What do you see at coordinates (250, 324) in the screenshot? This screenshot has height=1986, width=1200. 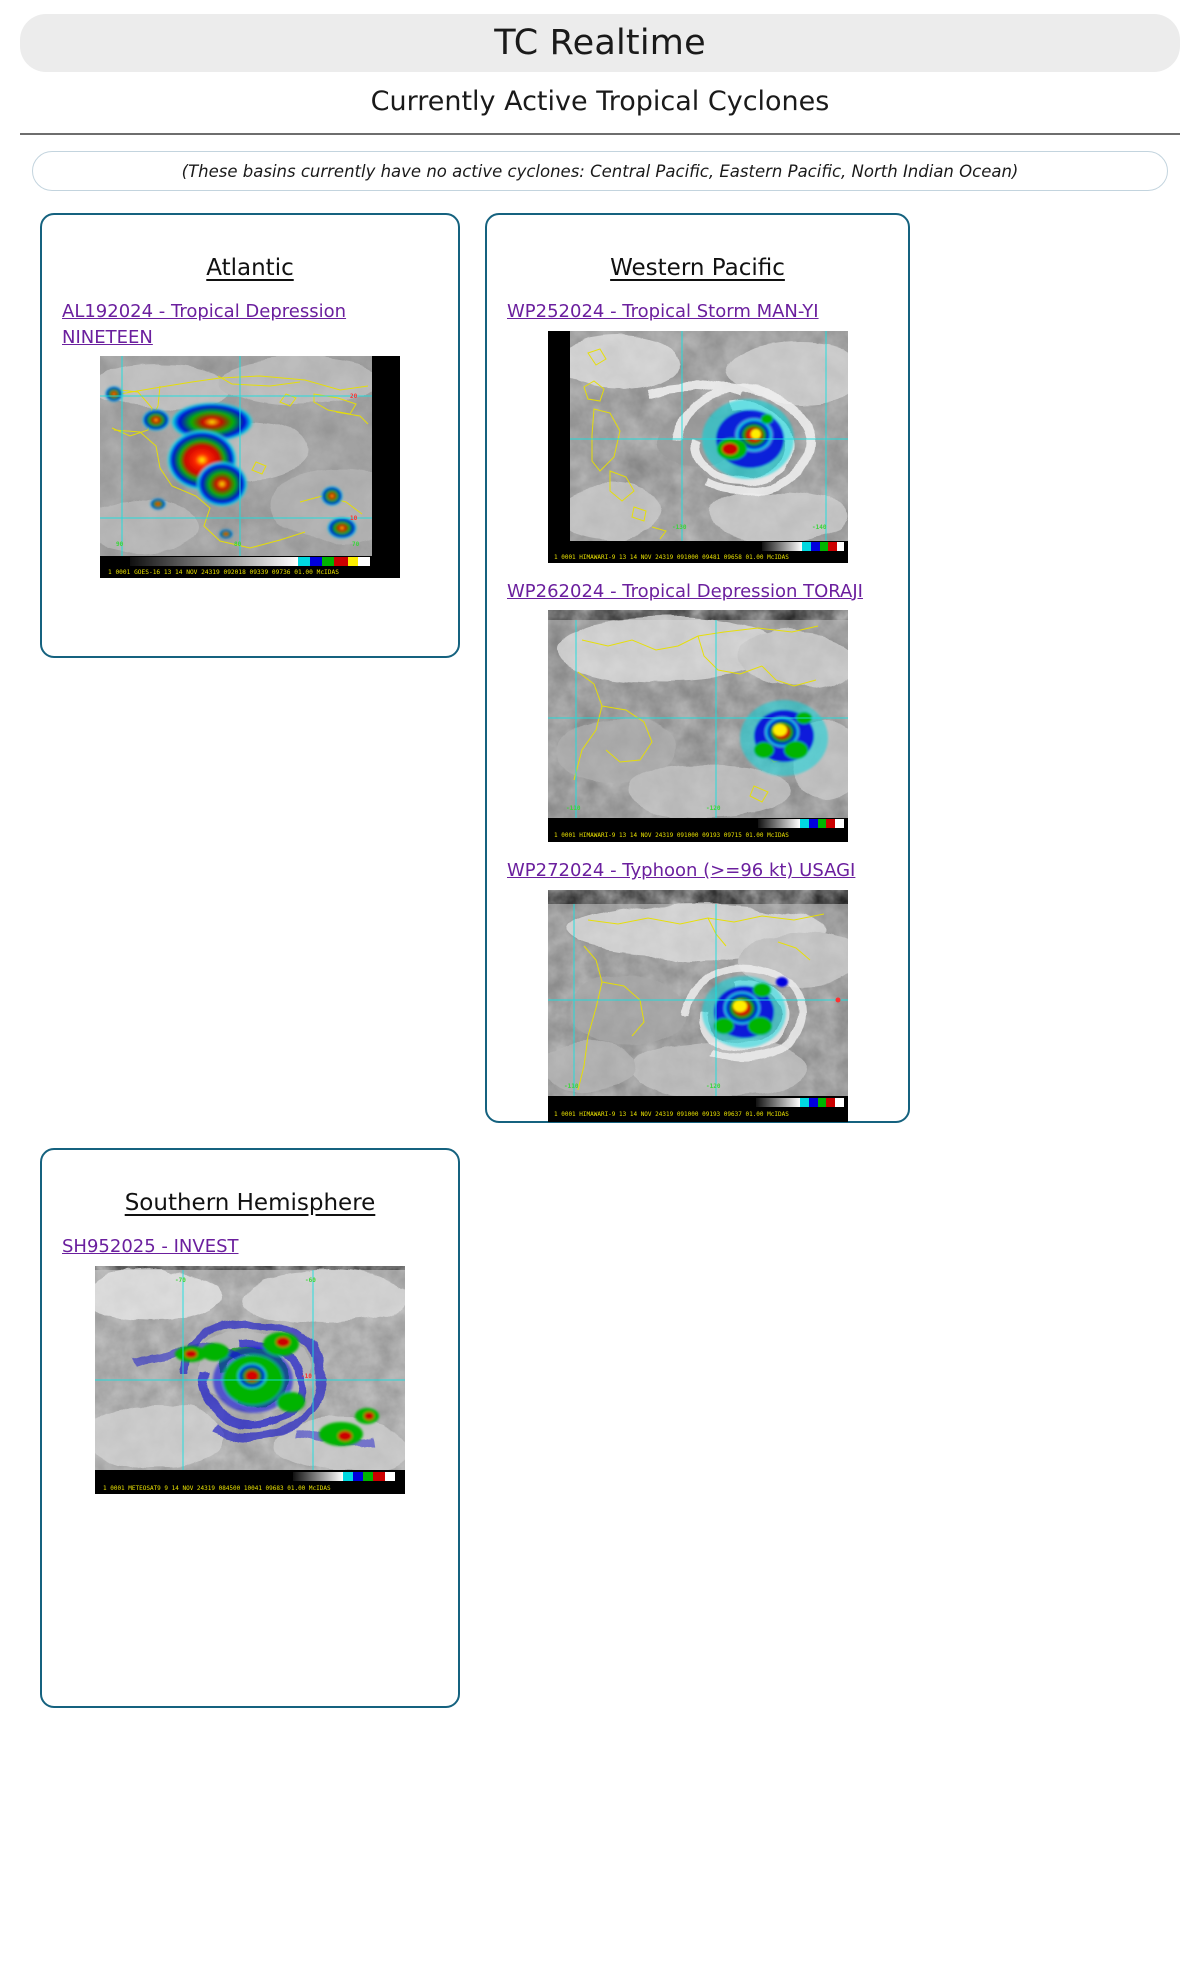 I see `storm-link-al192024: AL192024 - Tropical Depression NINETEEN` at bounding box center [250, 324].